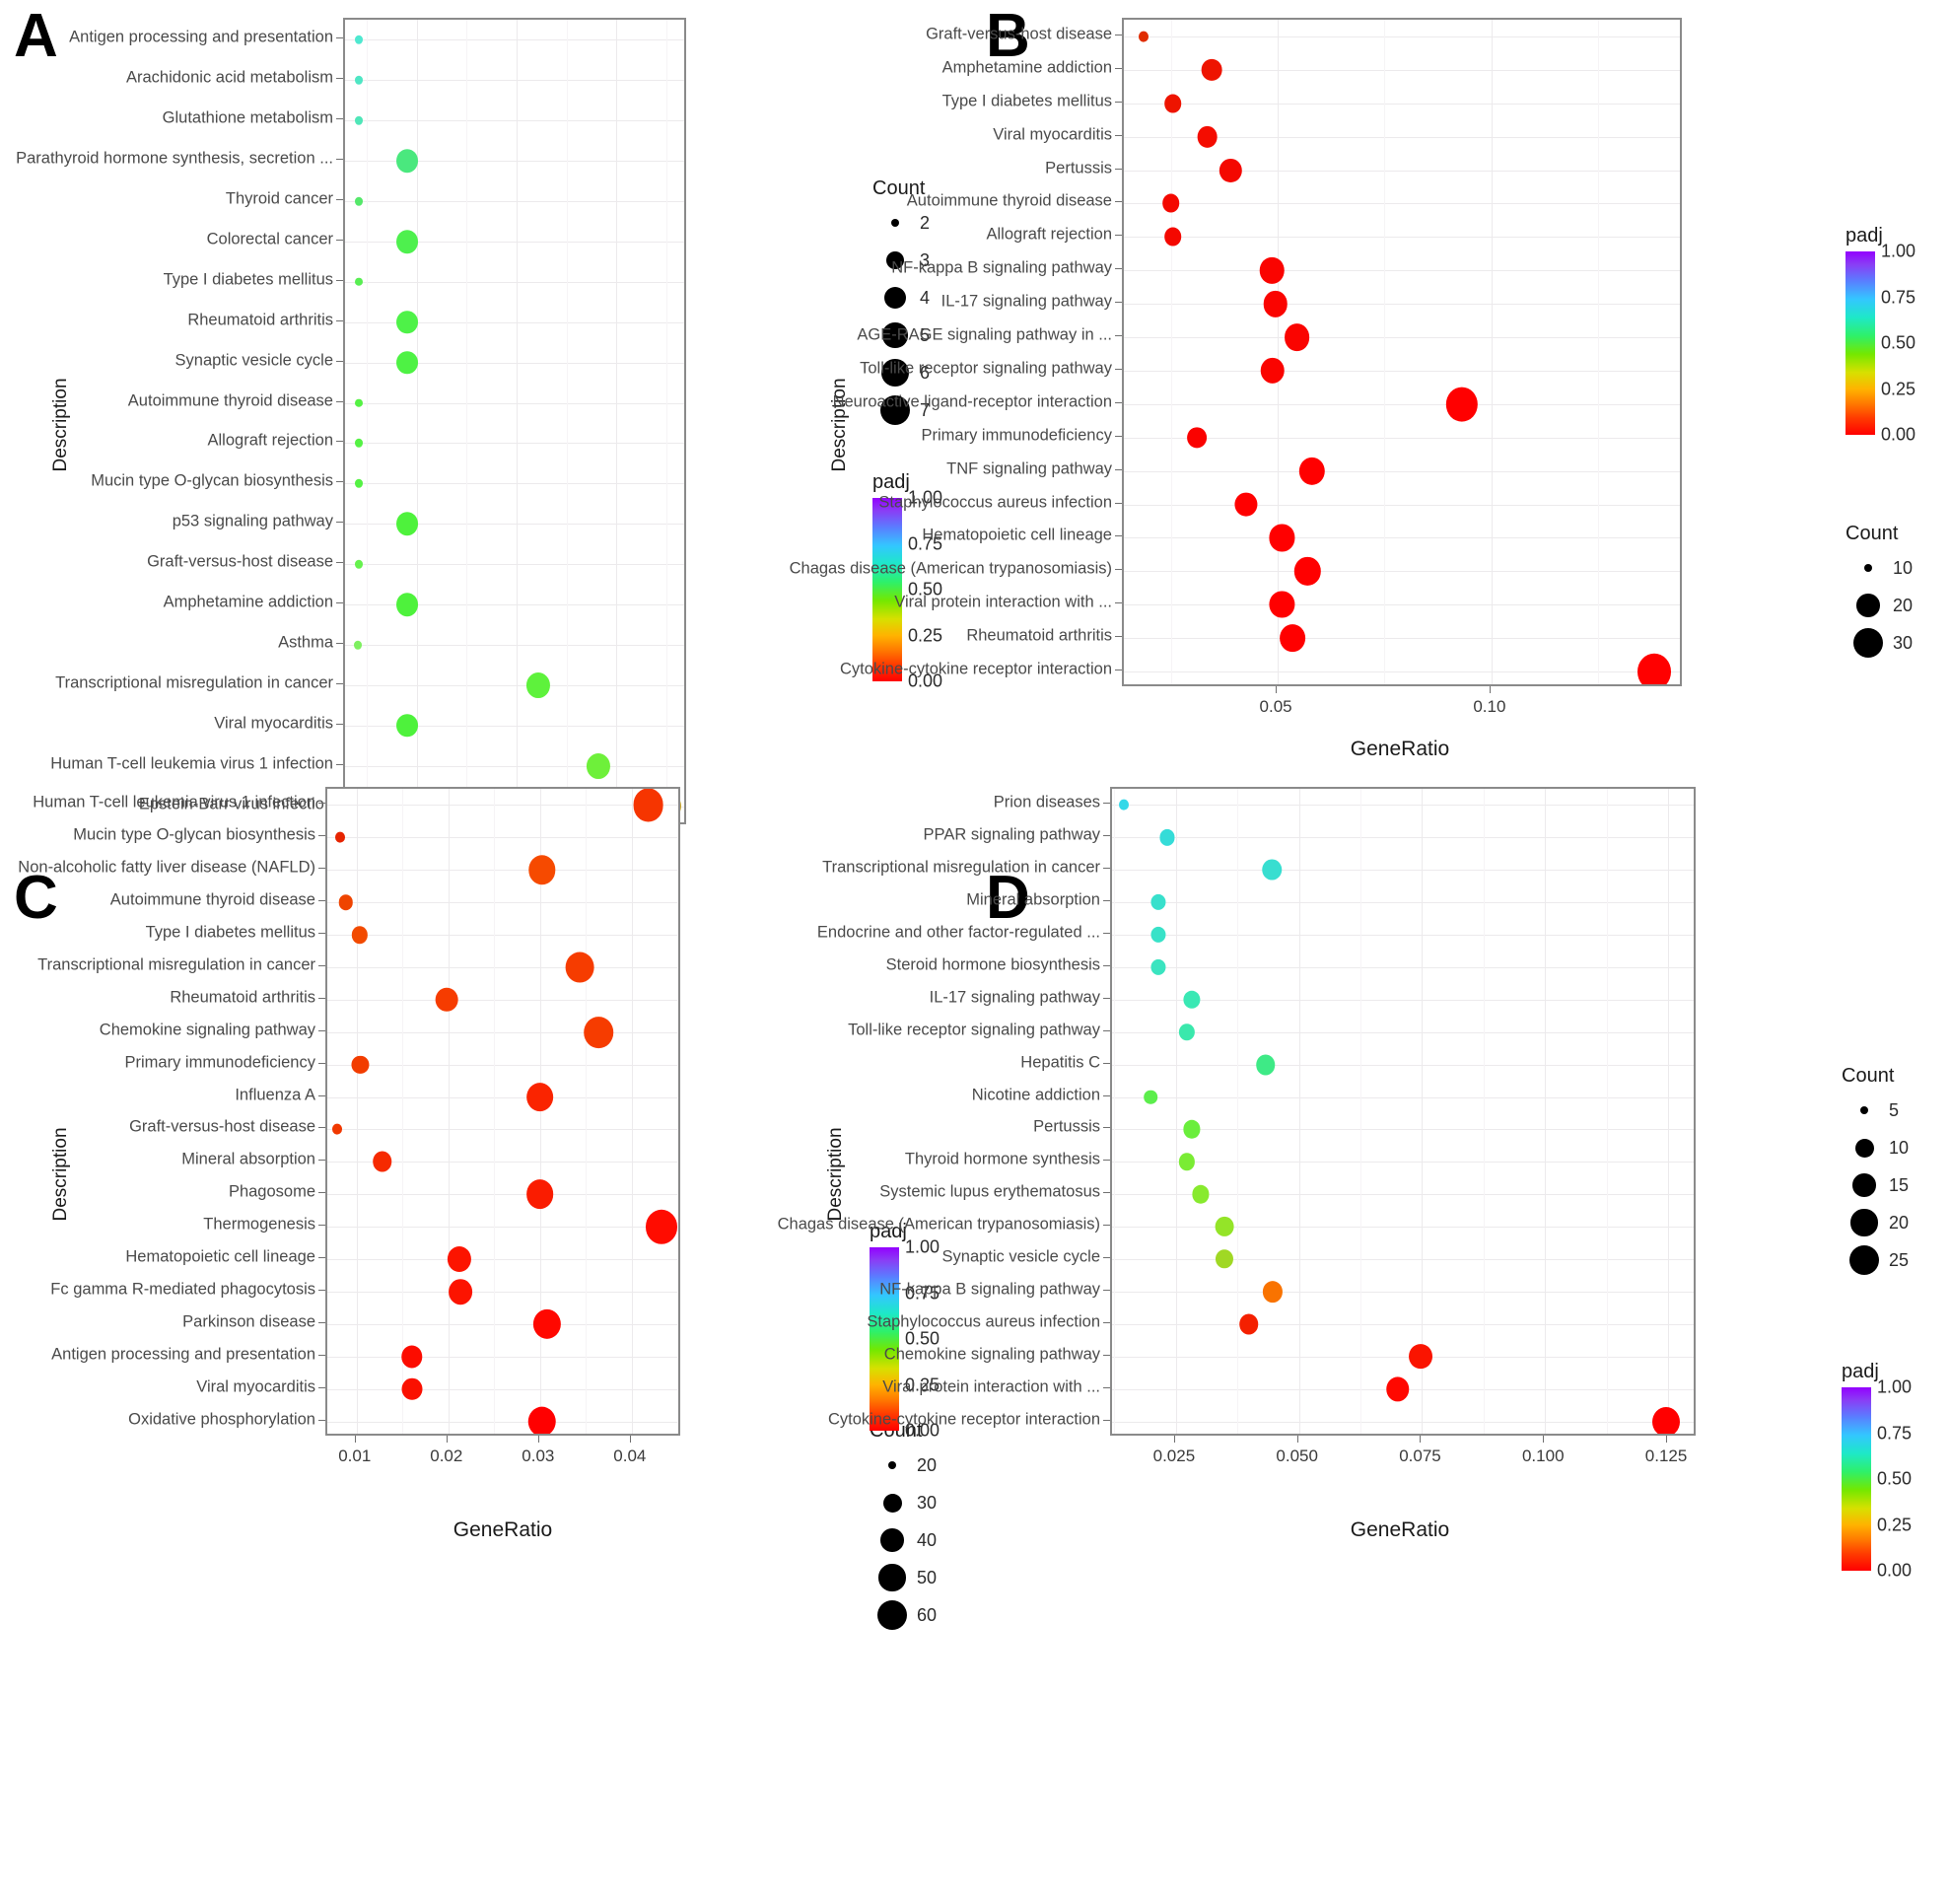 The image size is (1950, 1904). I want to click on y-axis-label: TNF signaling pathway, so click(1029, 468).